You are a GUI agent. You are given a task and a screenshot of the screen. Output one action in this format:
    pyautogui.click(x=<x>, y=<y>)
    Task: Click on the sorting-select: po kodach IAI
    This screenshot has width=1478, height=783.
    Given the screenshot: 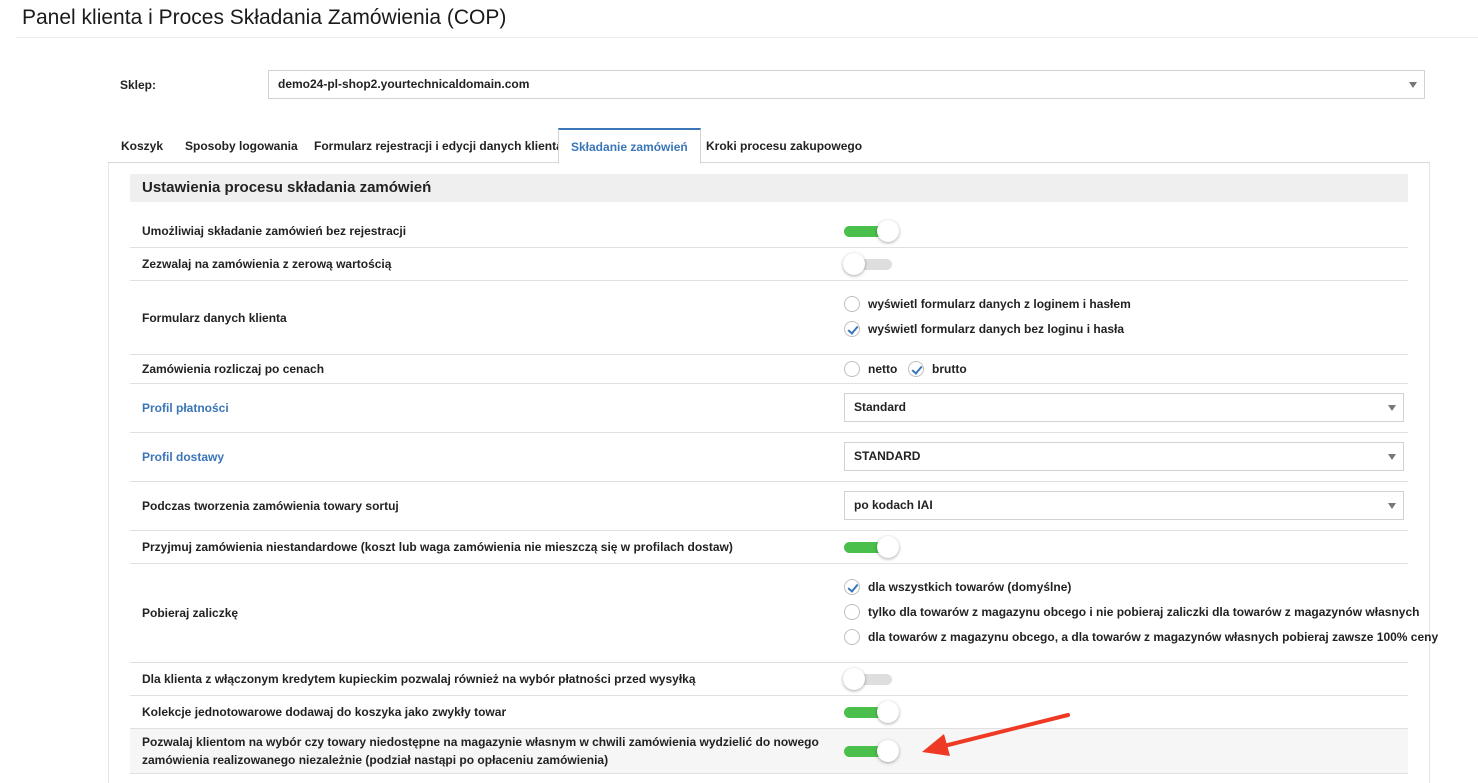 What is the action you would take?
    pyautogui.click(x=1124, y=505)
    